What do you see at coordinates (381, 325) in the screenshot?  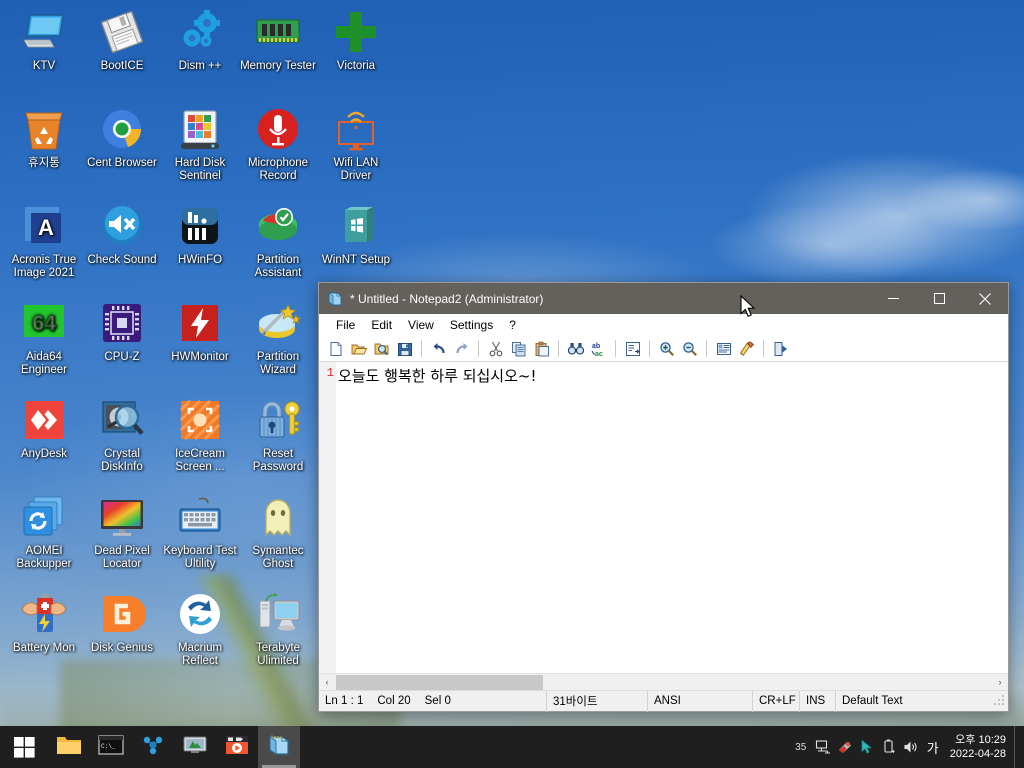 I see `menu-edit: Edit` at bounding box center [381, 325].